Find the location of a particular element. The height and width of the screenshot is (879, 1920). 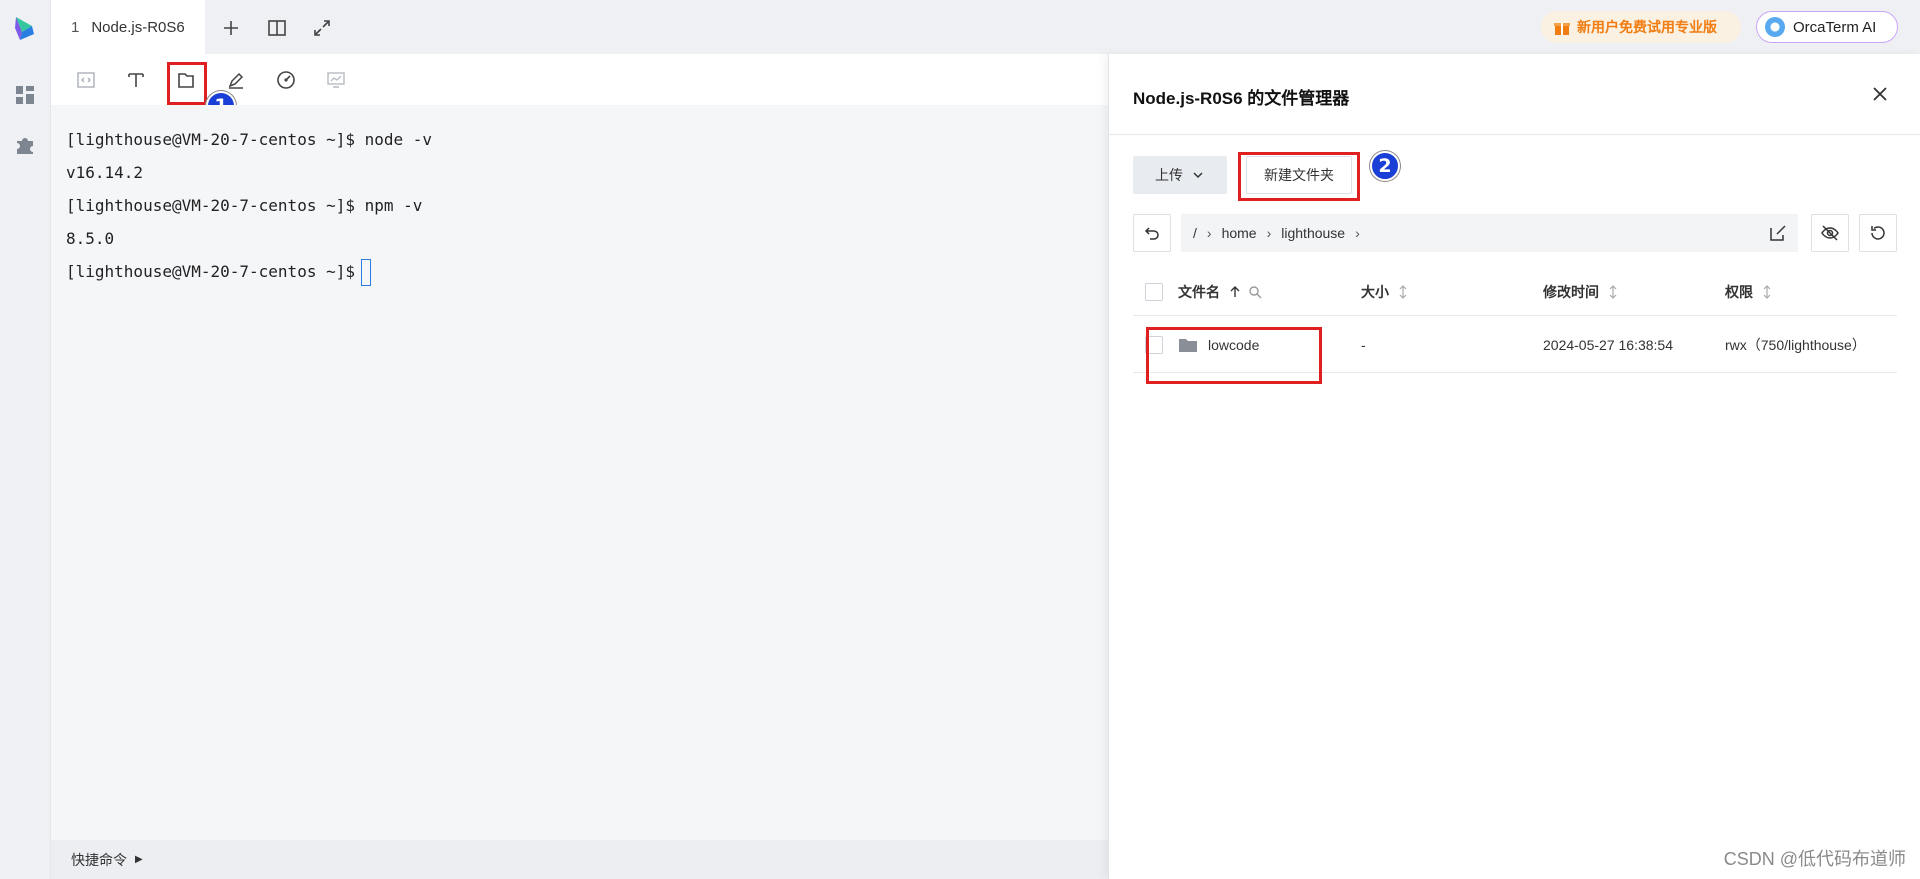

highlight-box-folder-row is located at coordinates (1234, 355).